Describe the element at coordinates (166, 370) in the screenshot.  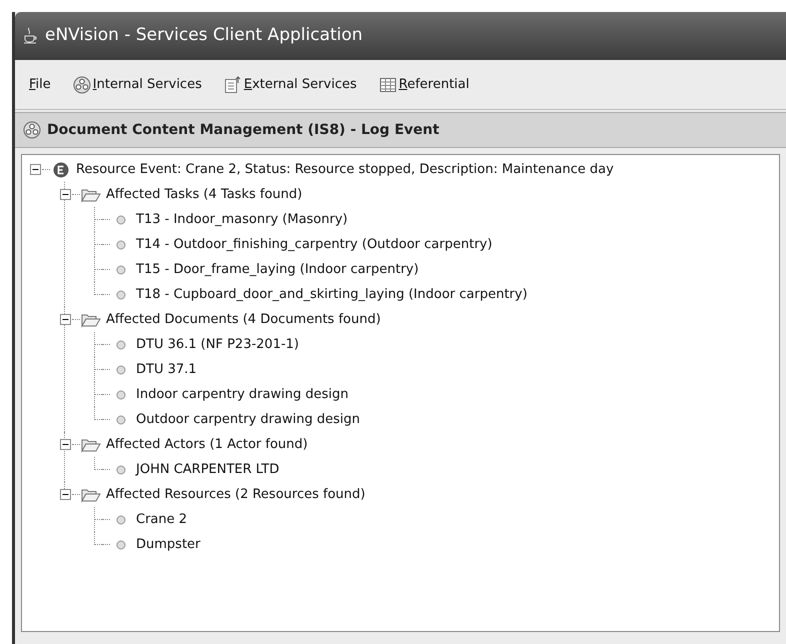
I see `tree-item: DTU 37.1` at that location.